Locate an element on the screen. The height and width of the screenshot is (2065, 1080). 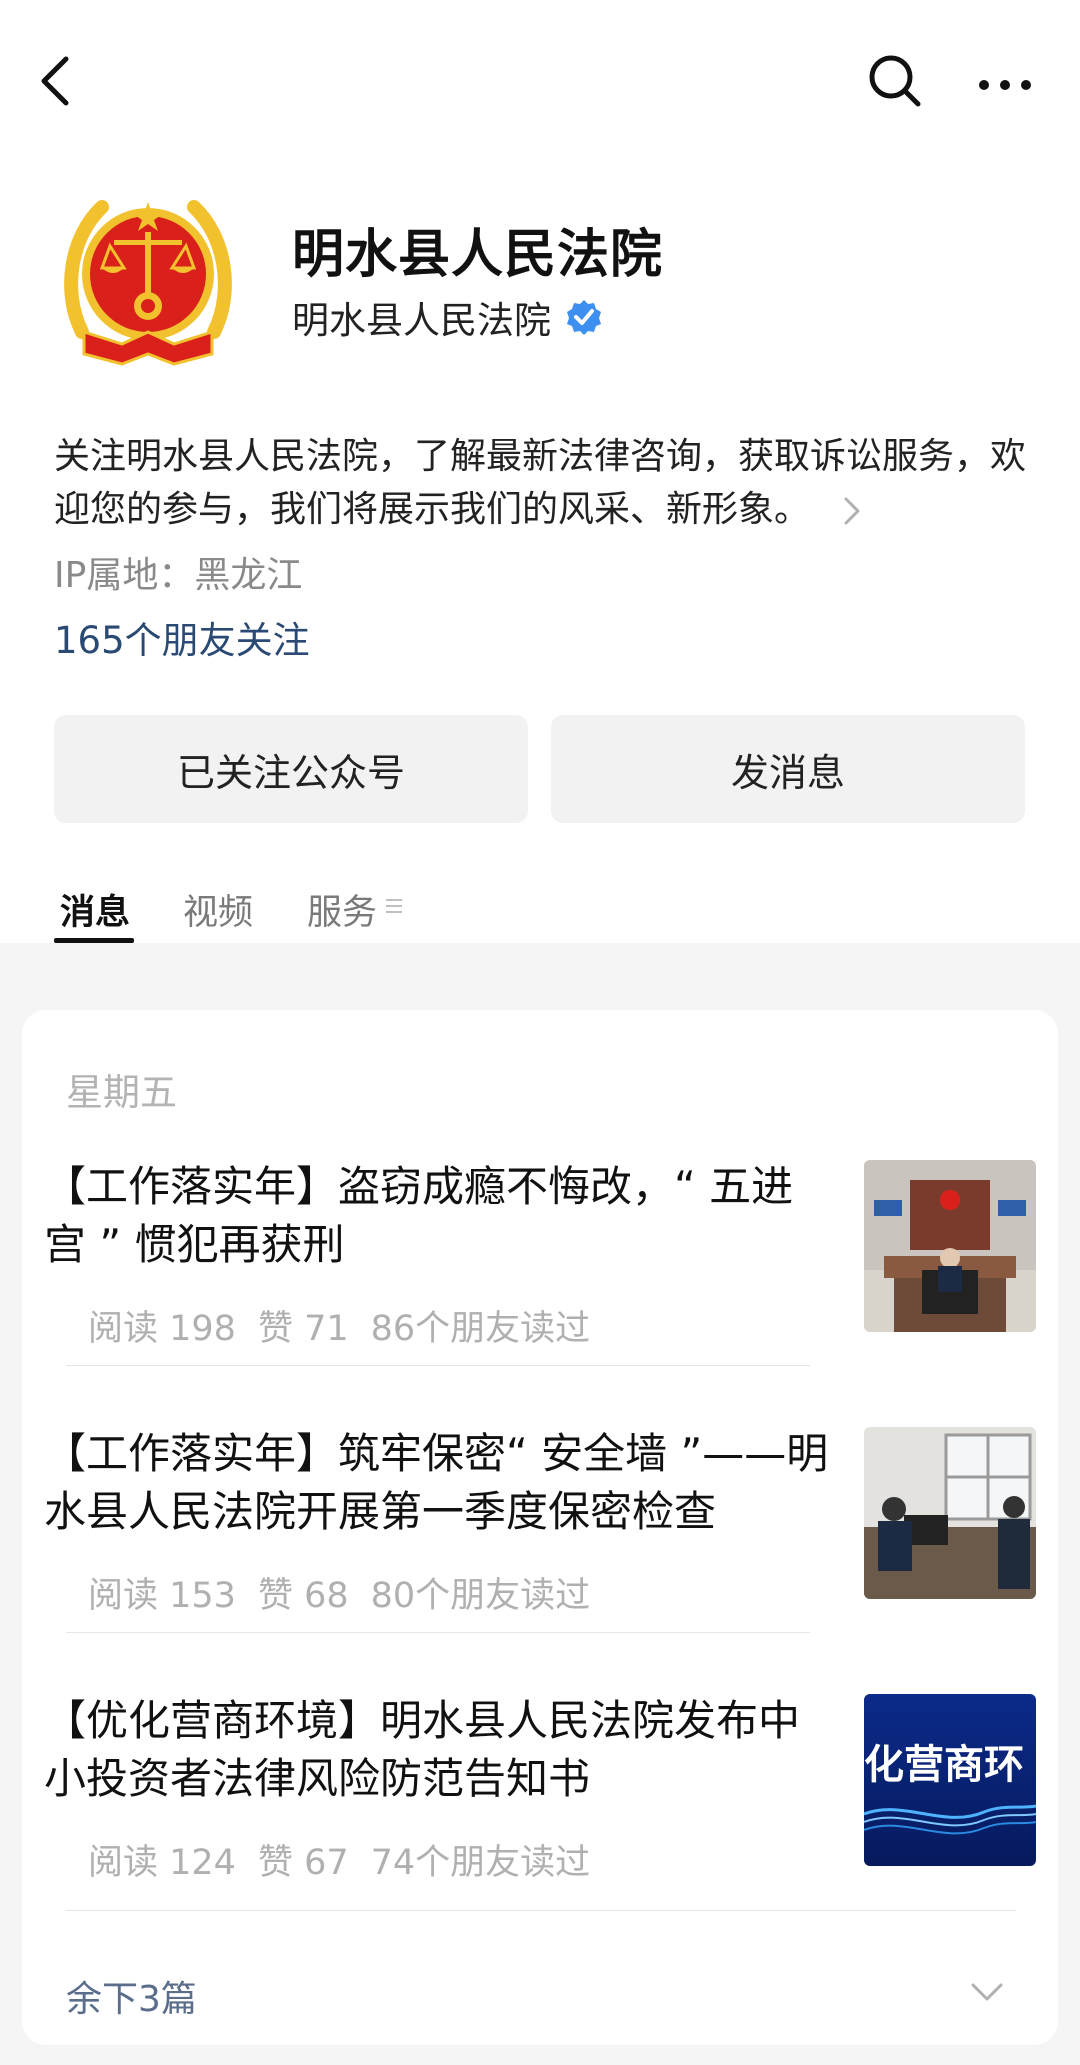
account-title: 明水县人民法院 is located at coordinates (478, 255).